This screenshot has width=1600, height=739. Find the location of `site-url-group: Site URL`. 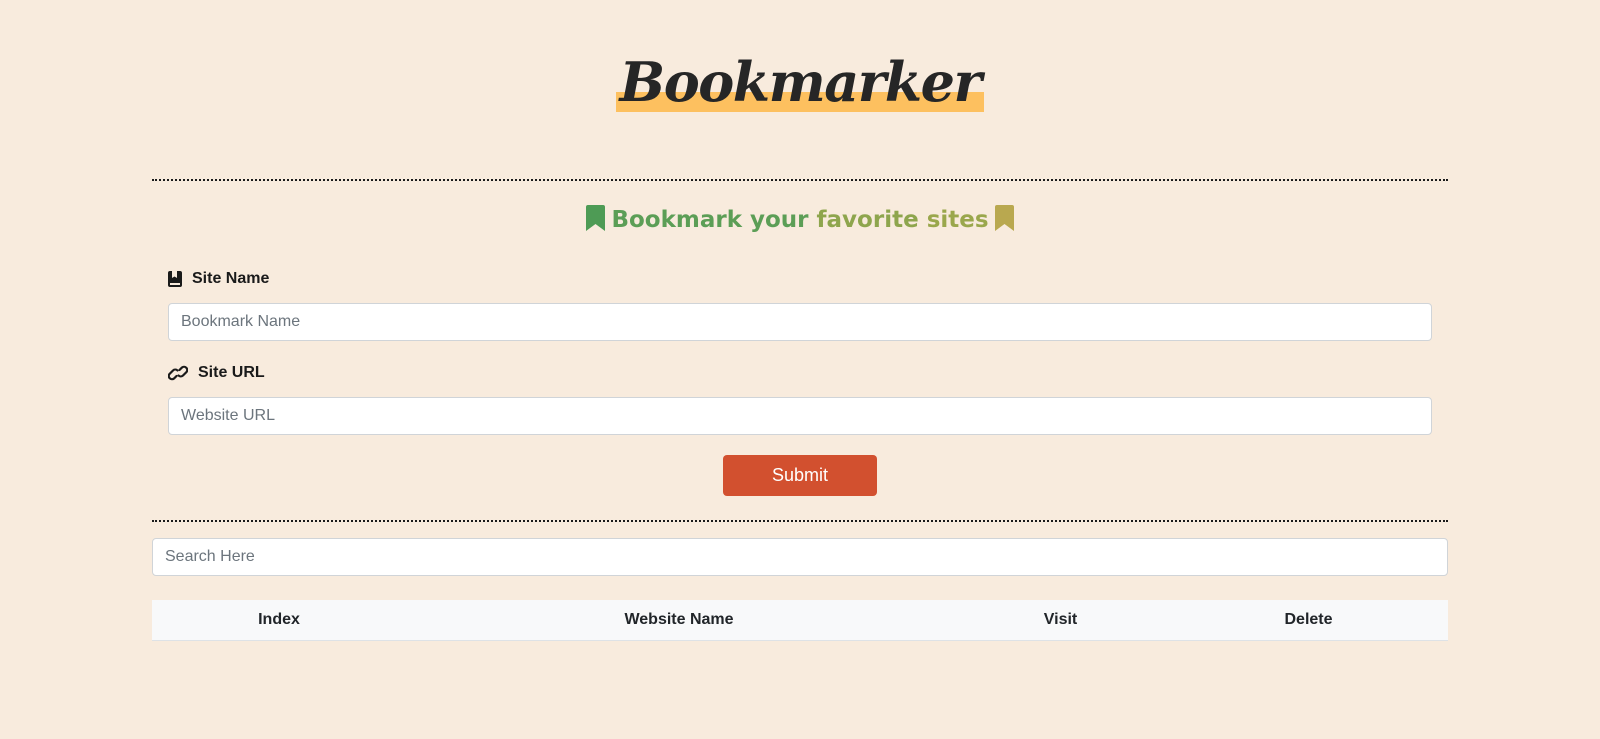

site-url-group: Site URL is located at coordinates (800, 398).